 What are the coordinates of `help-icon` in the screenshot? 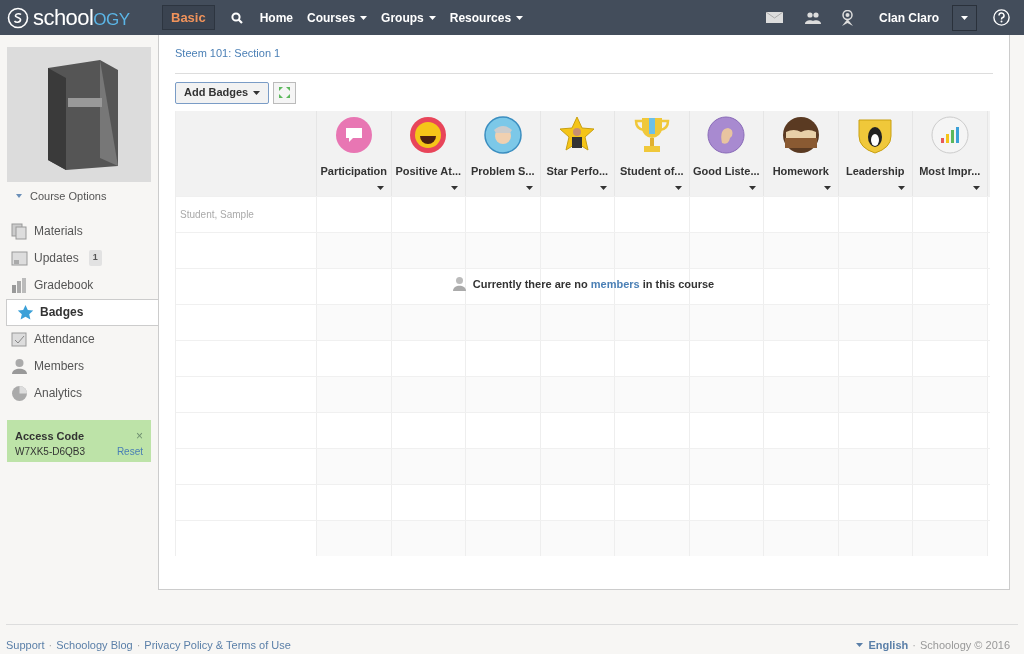 It's located at (1001, 17).